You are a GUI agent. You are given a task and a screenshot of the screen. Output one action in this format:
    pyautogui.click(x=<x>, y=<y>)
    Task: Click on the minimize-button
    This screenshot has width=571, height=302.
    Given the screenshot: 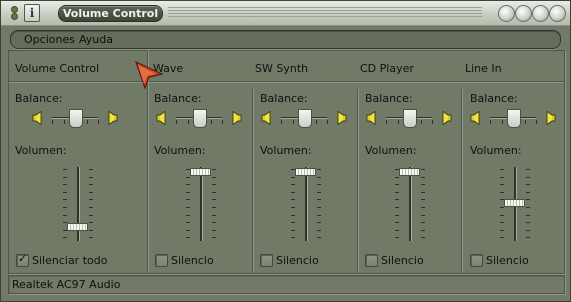 What is the action you would take?
    pyautogui.click(x=506, y=13)
    